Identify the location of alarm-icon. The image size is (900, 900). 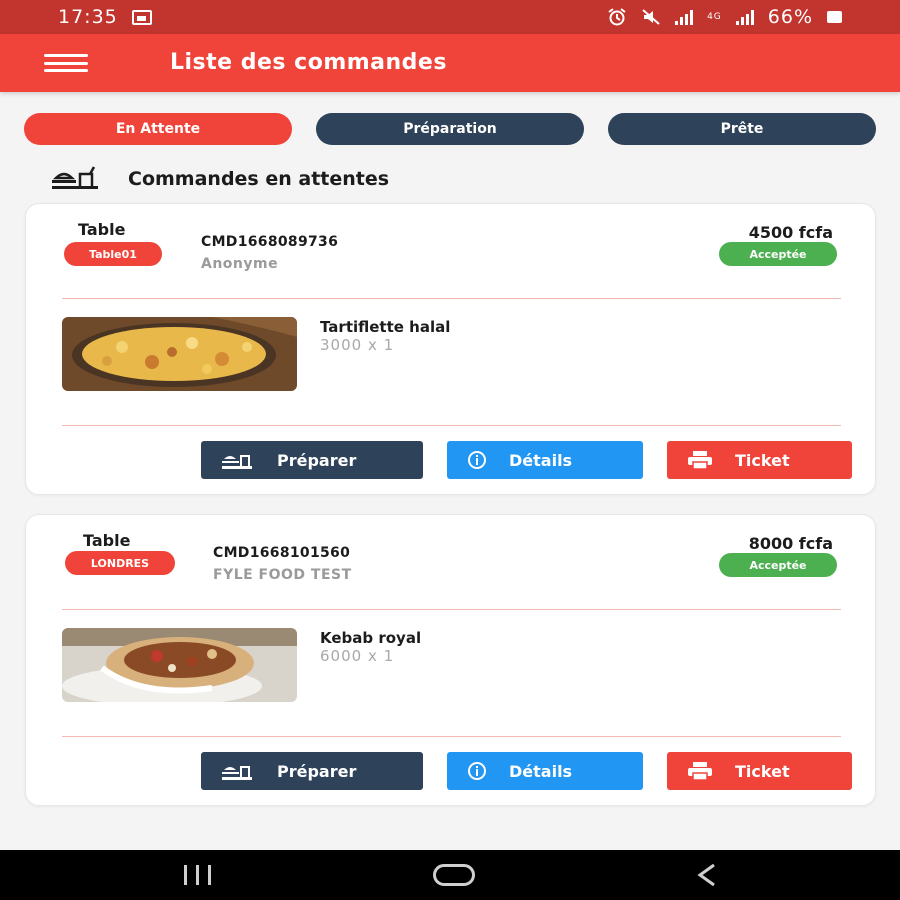
(617, 17).